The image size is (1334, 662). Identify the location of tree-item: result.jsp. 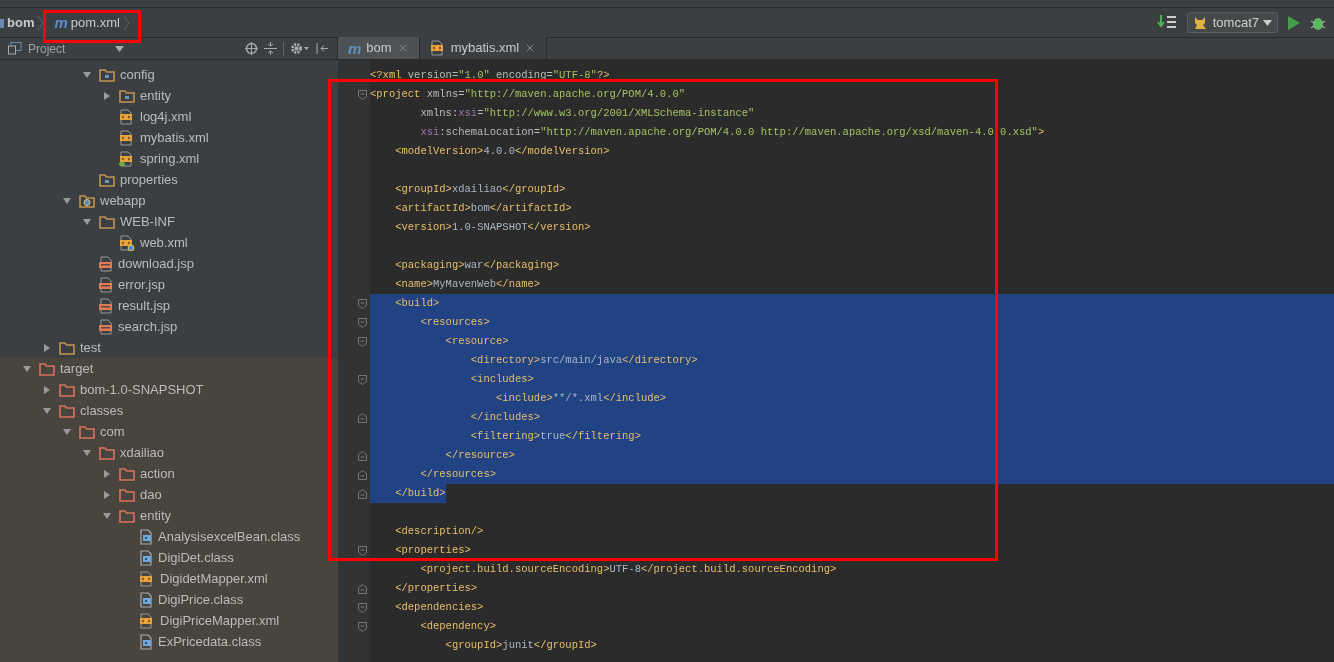
(169, 305).